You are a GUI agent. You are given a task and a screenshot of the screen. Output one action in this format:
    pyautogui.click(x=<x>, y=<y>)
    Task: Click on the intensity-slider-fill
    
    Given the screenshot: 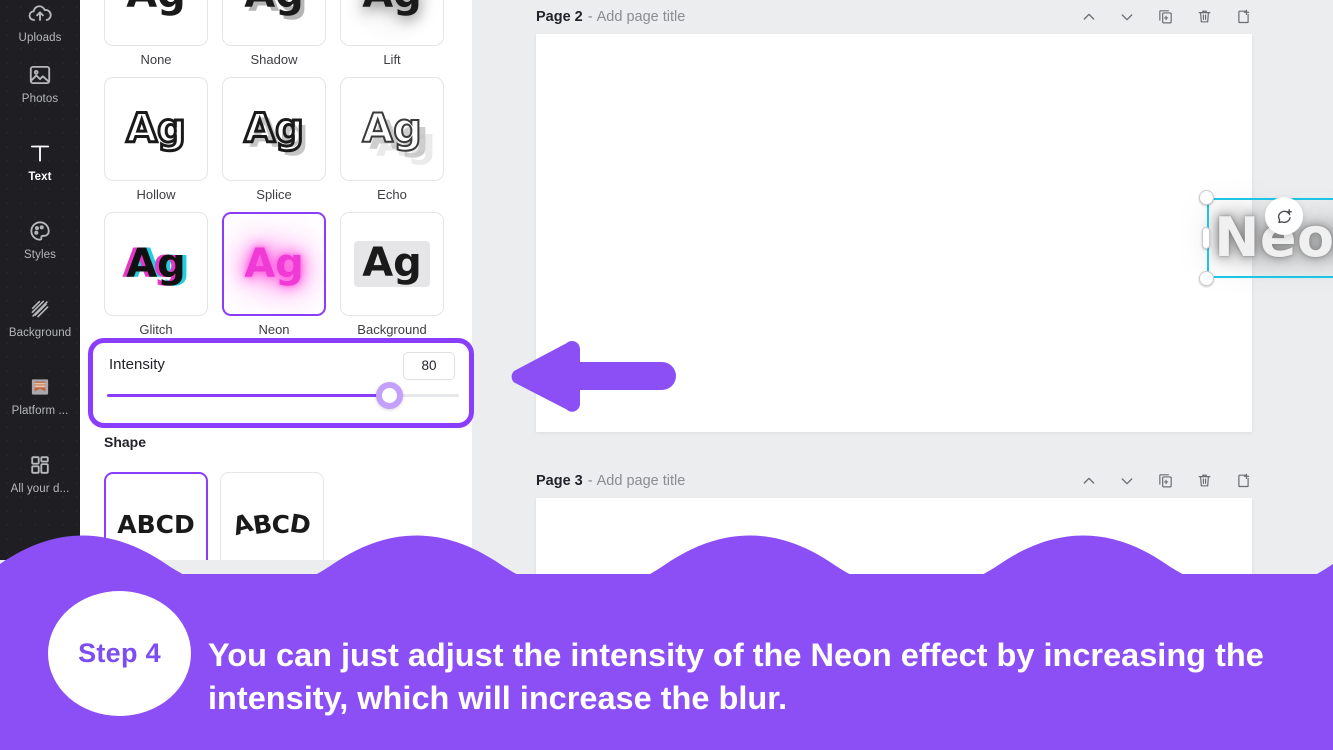 What is the action you would take?
    pyautogui.click(x=248, y=395)
    